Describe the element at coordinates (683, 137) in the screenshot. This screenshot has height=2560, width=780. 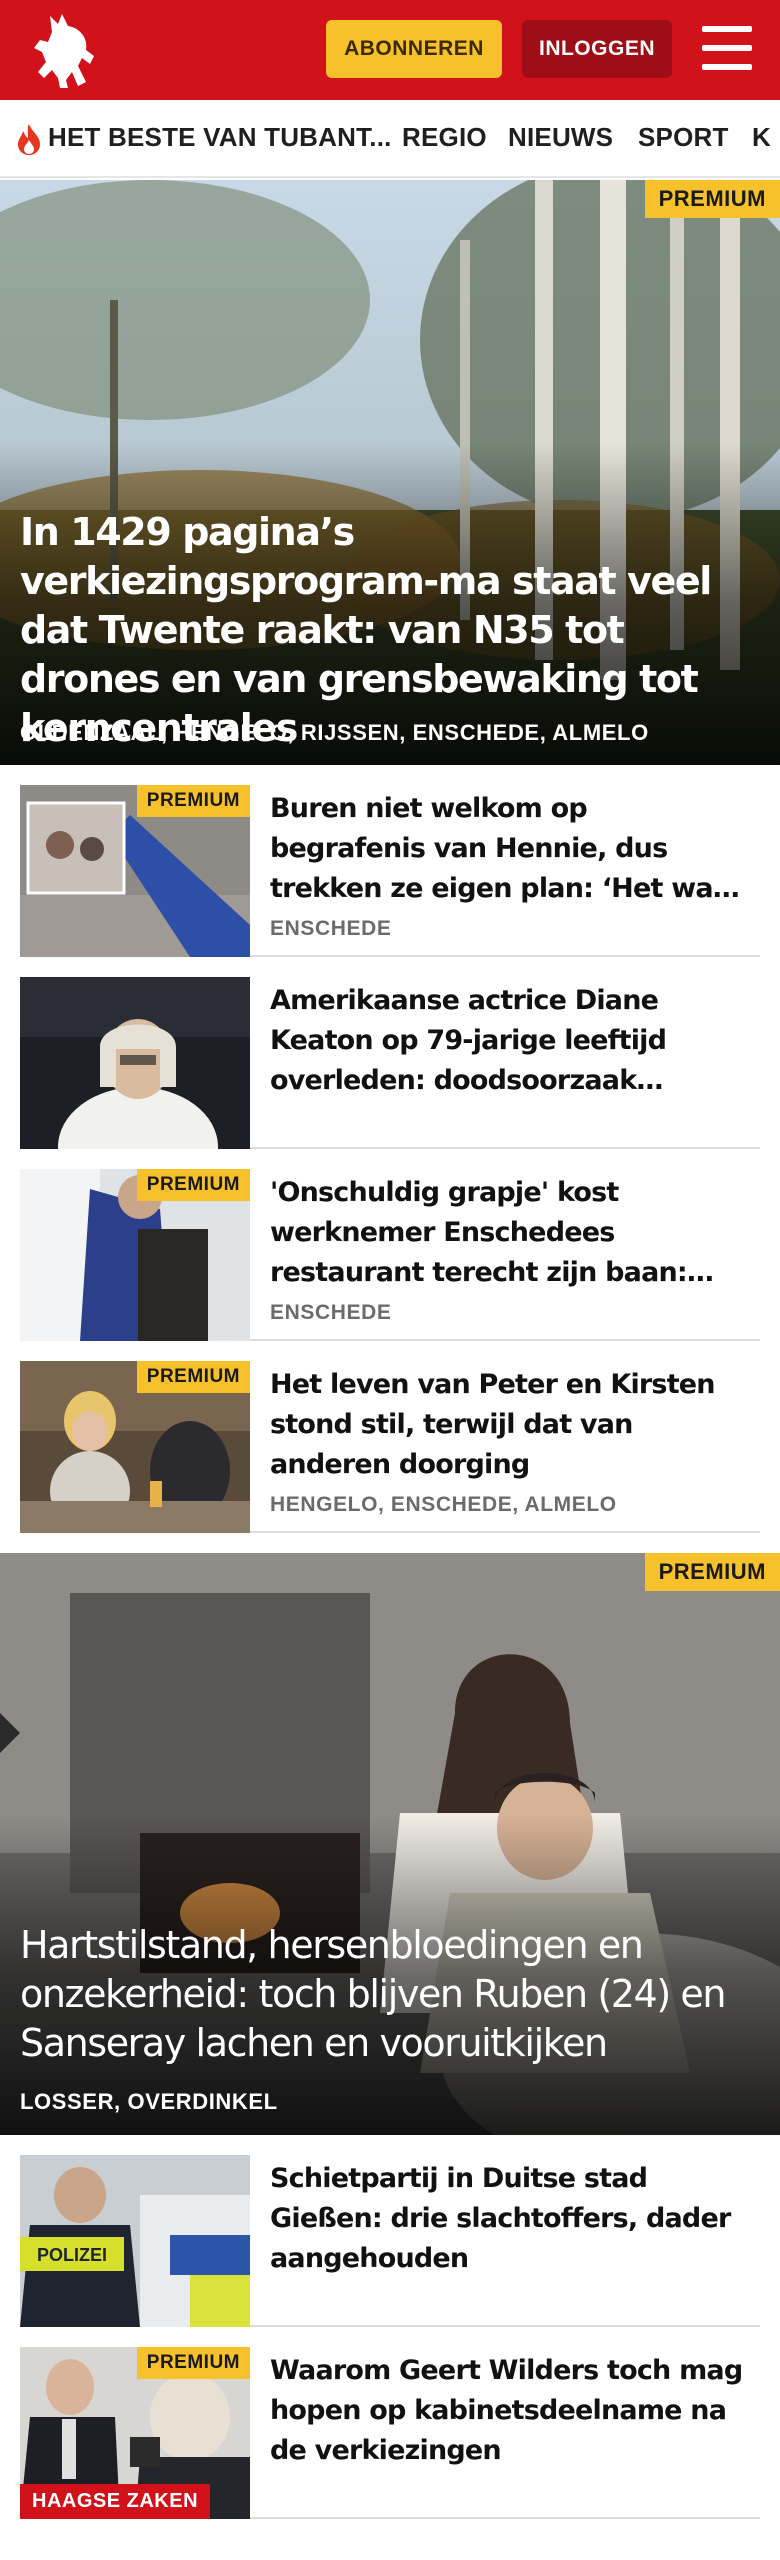
I see `nav-item-sport: SPORT` at that location.